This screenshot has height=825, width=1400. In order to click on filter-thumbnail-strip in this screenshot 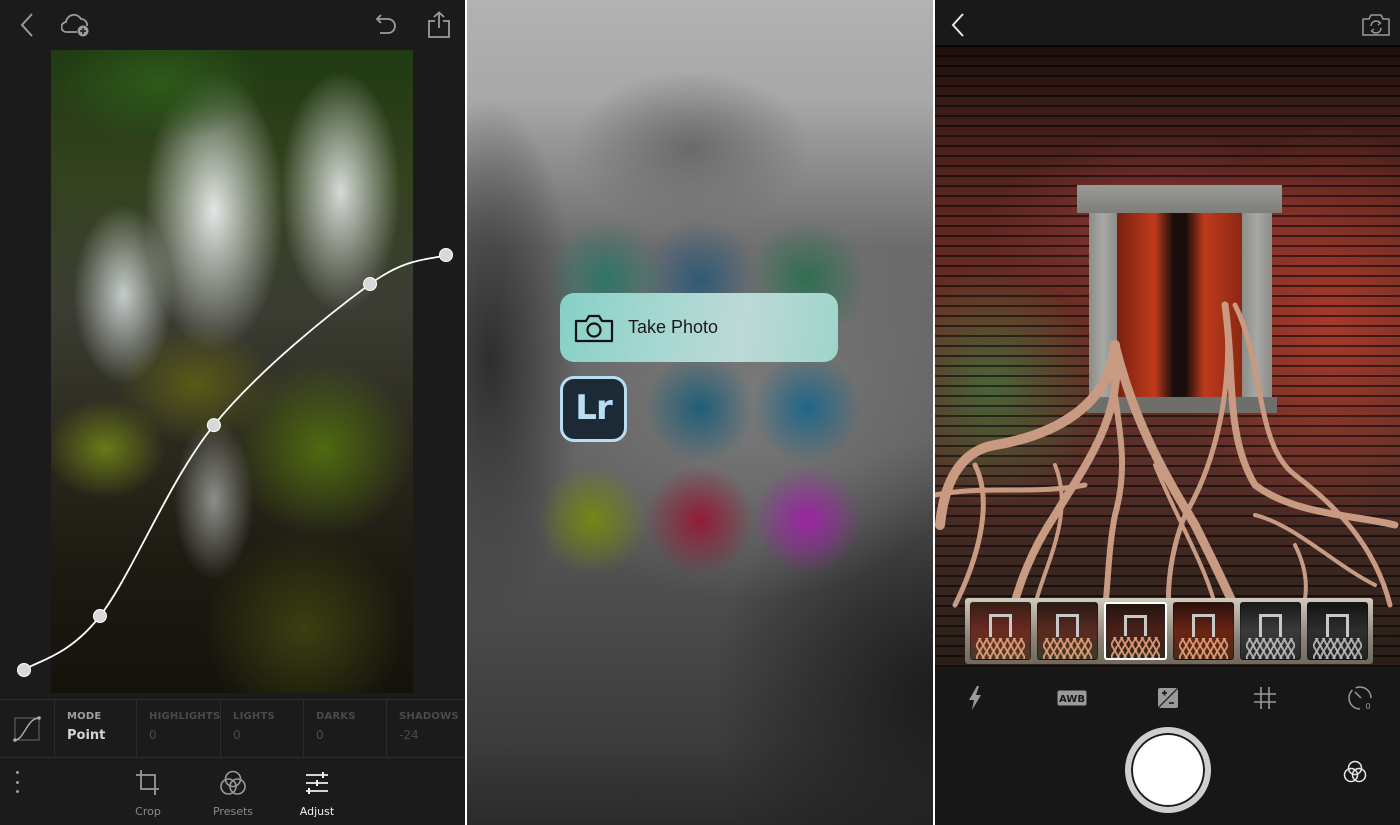, I will do `click(1169, 631)`.